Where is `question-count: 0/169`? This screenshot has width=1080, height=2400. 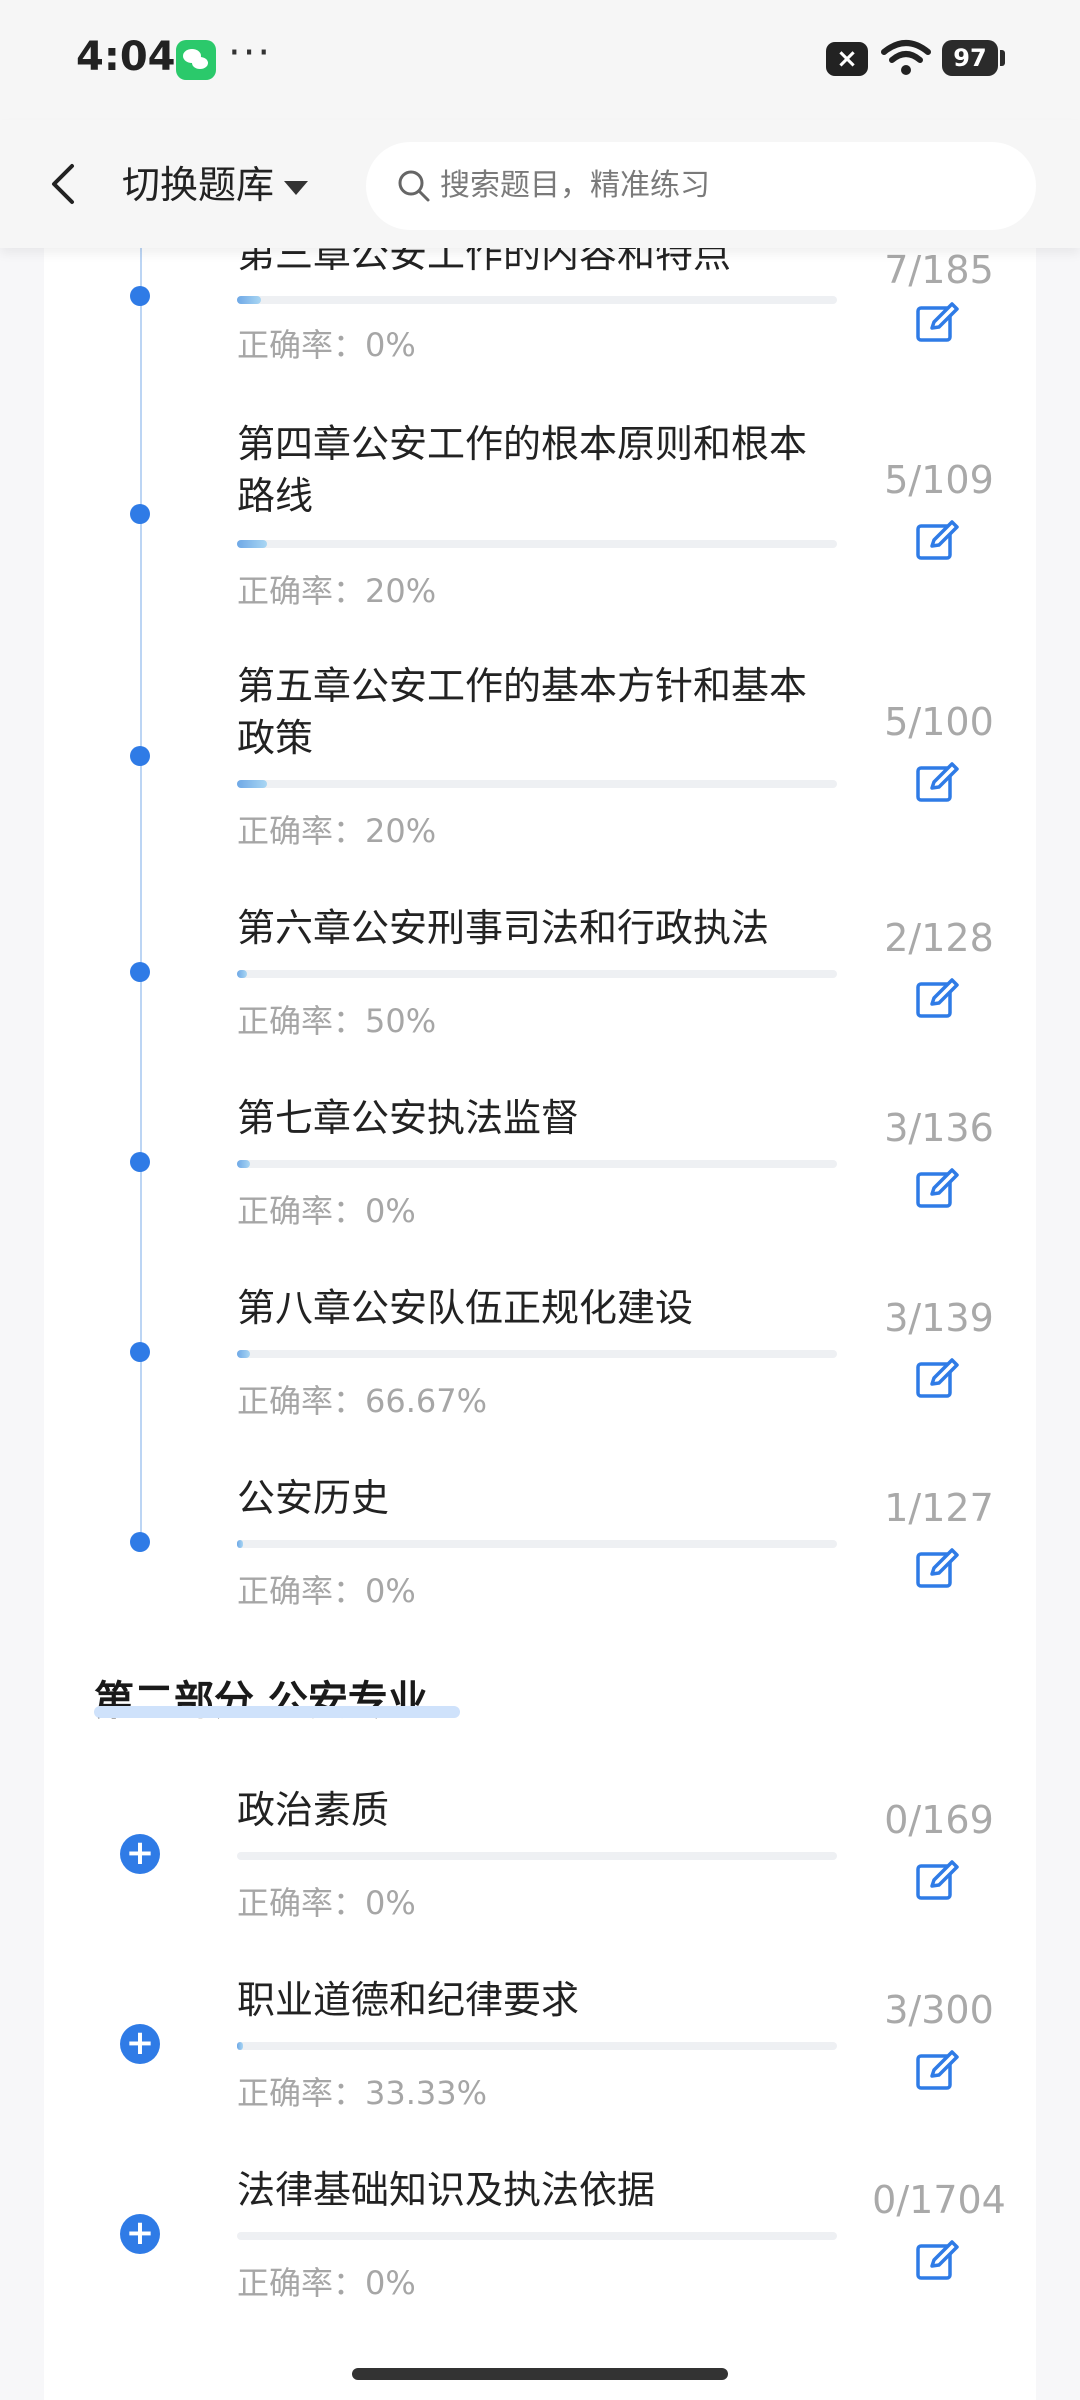
question-count: 0/169 is located at coordinates (939, 1820).